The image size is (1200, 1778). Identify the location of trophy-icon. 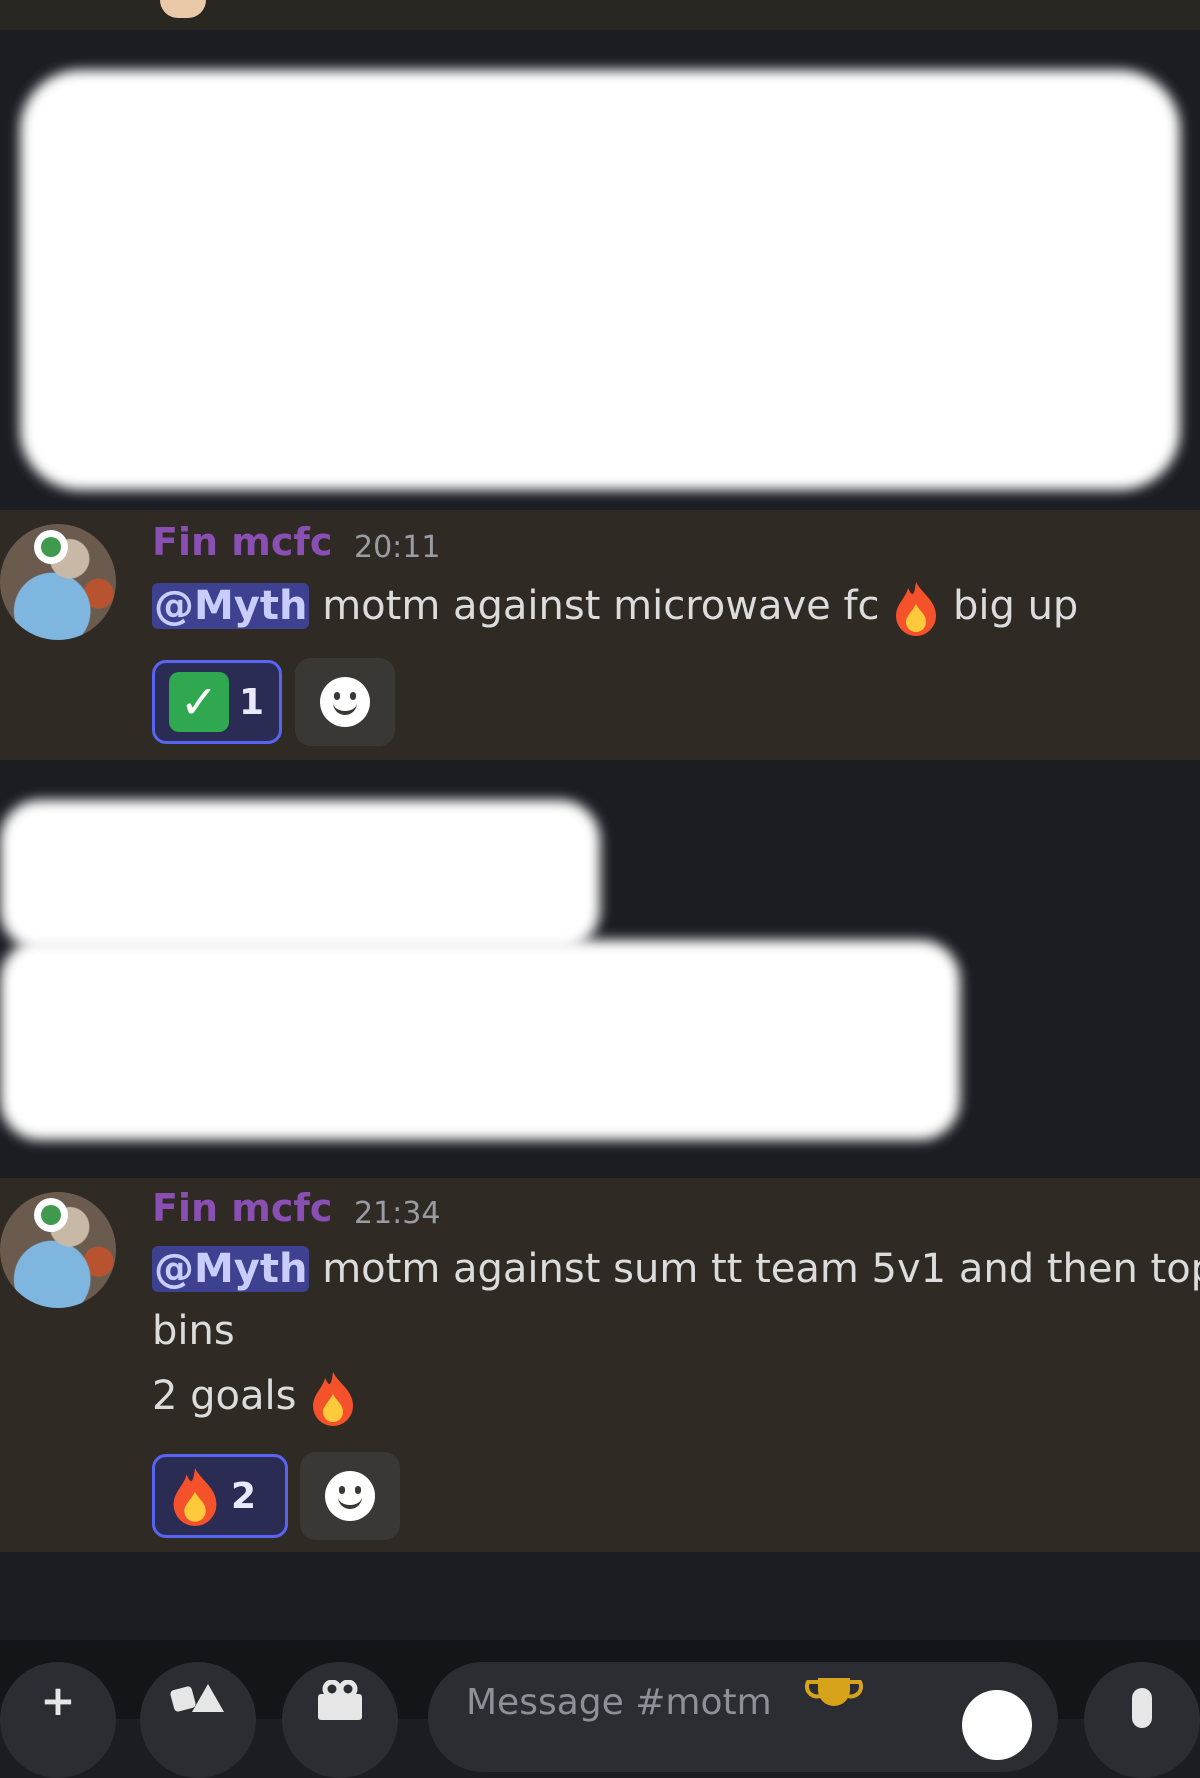
(834, 1692).